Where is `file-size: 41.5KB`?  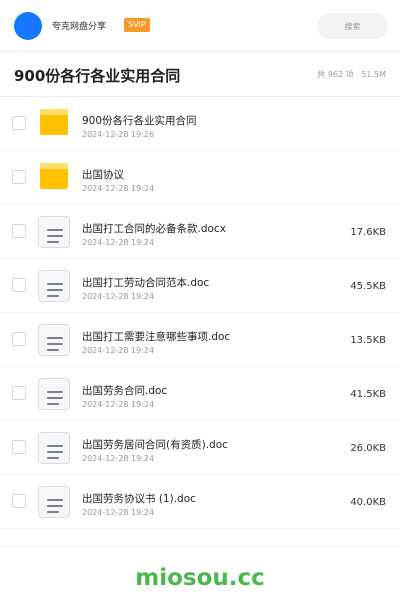
file-size: 41.5KB is located at coordinates (368, 394).